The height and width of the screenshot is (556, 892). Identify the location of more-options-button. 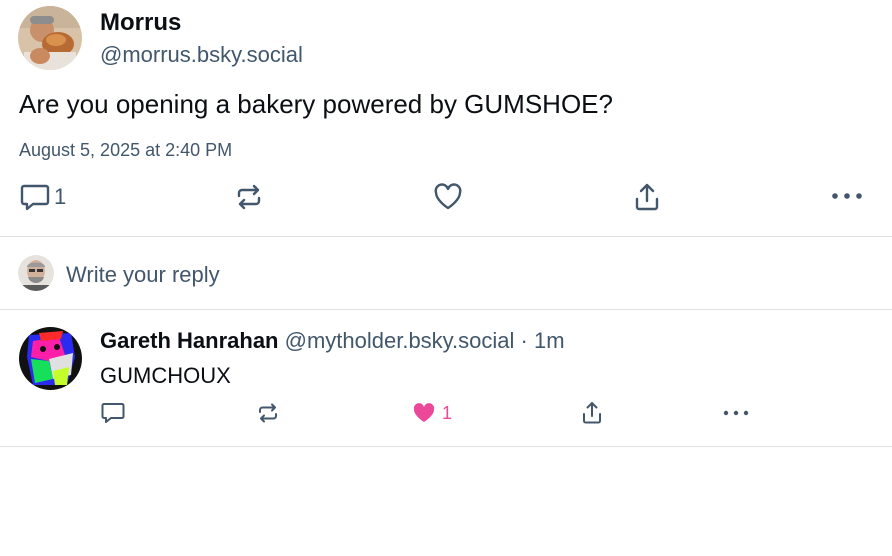
(847, 196).